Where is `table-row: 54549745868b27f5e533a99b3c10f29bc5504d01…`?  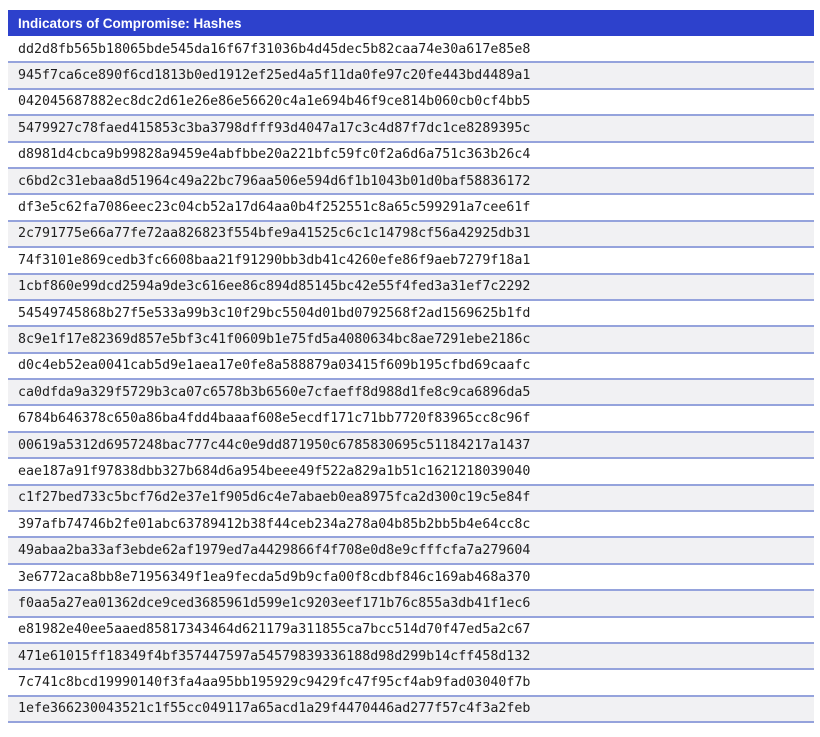
table-row: 54549745868b27f5e533a99b3c10f29bc5504d01… is located at coordinates (411, 314).